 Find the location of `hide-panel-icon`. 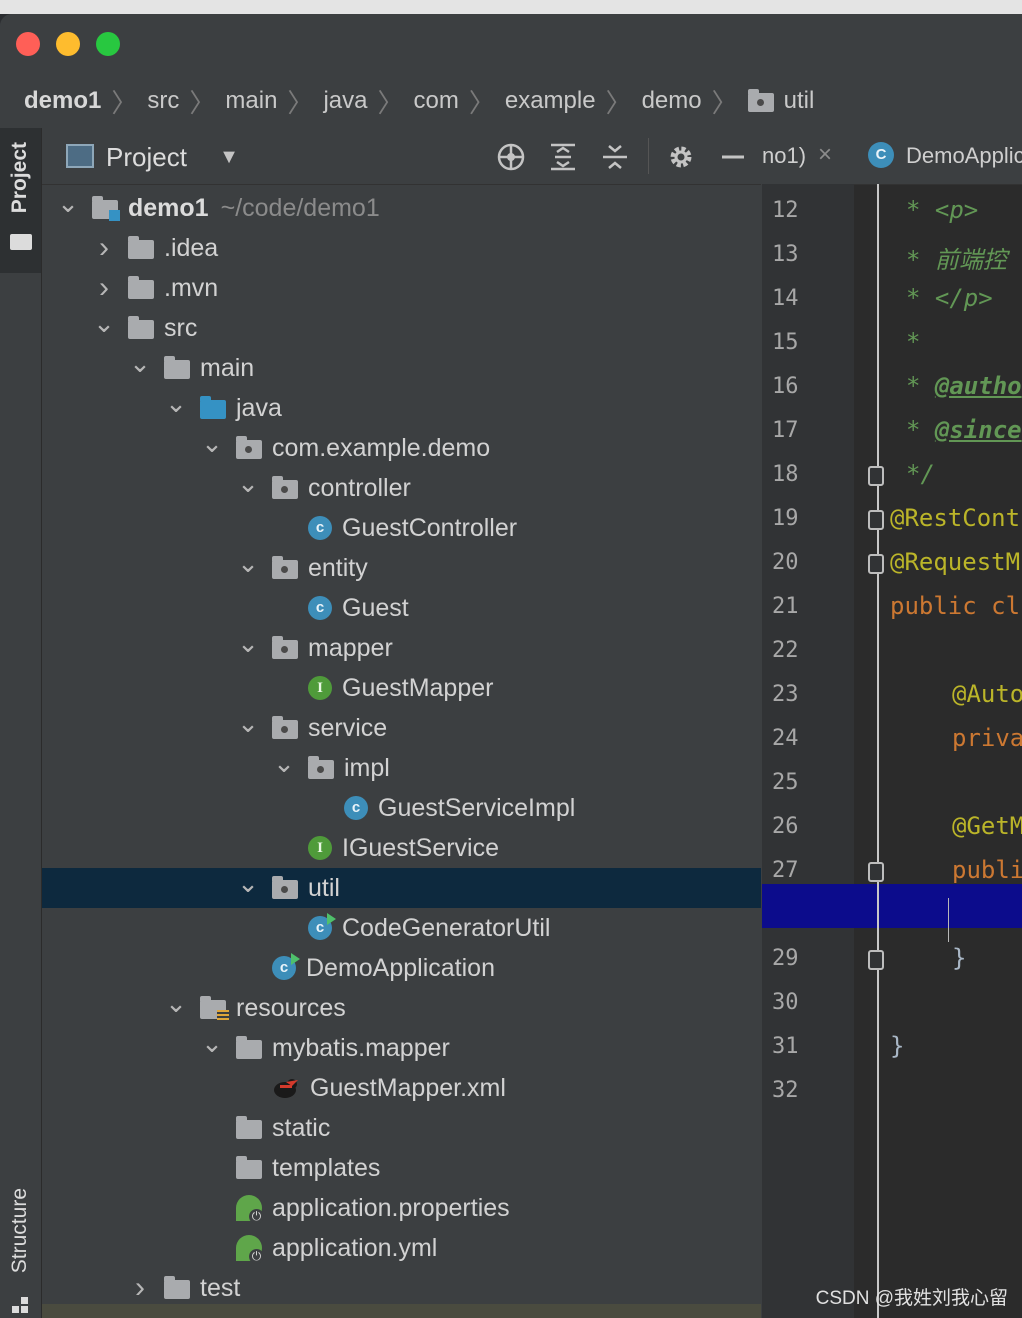

hide-panel-icon is located at coordinates (733, 157).